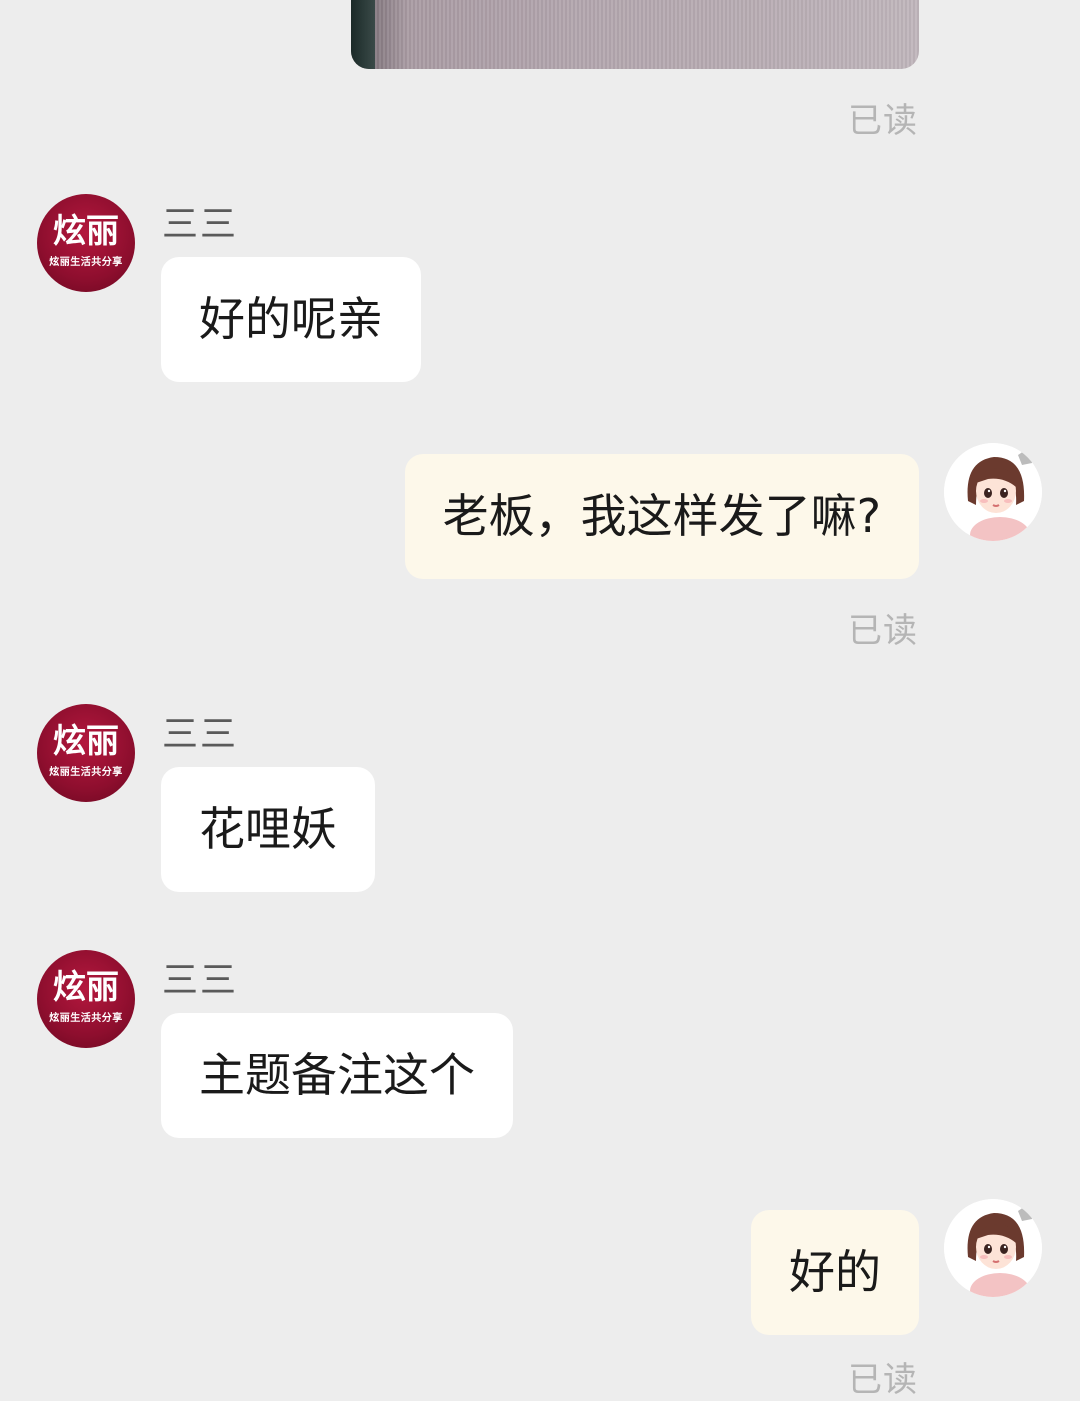  What do you see at coordinates (835, 1272) in the screenshot?
I see `message-bubble: 好的` at bounding box center [835, 1272].